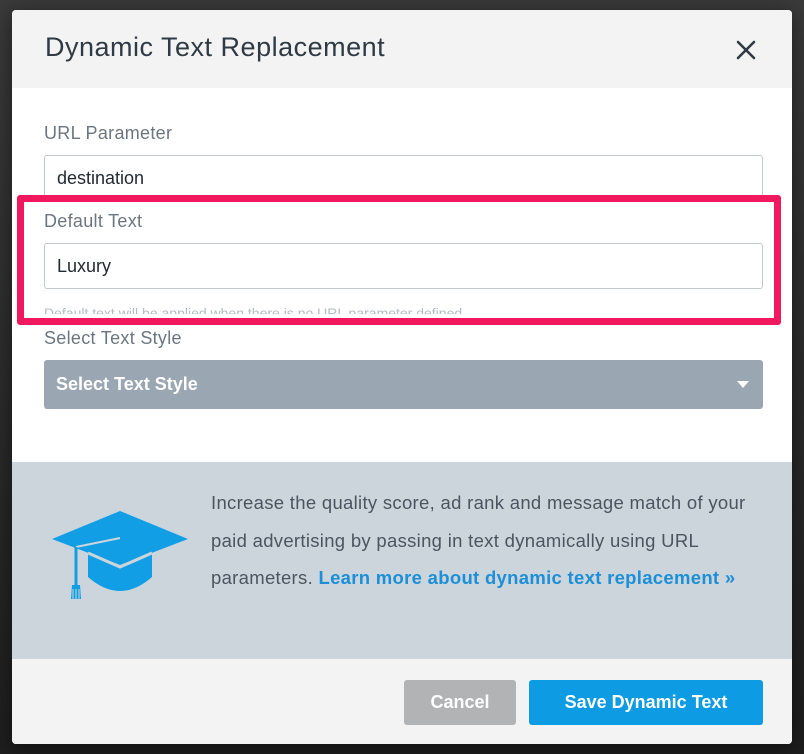 Image resolution: width=804 pixels, height=754 pixels. What do you see at coordinates (402, 49) in the screenshot?
I see `modal-header: Dynamic Text Replacement` at bounding box center [402, 49].